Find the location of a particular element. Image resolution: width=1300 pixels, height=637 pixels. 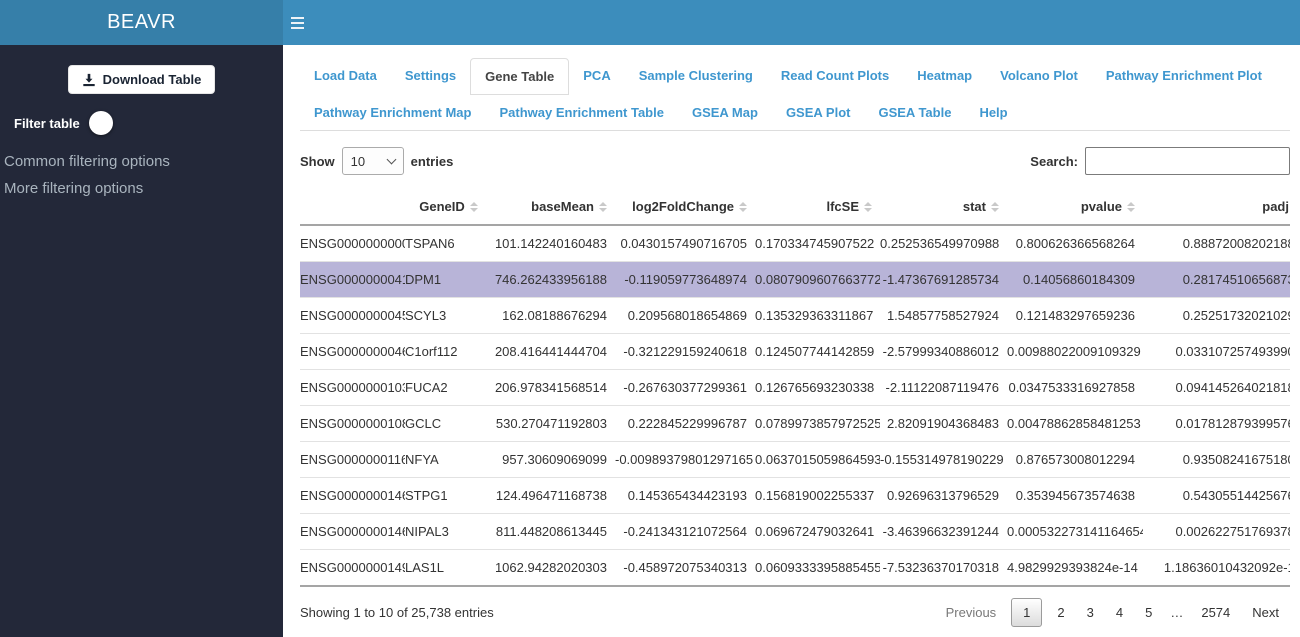

table-cell: -2.11122087119476 is located at coordinates (943, 387).